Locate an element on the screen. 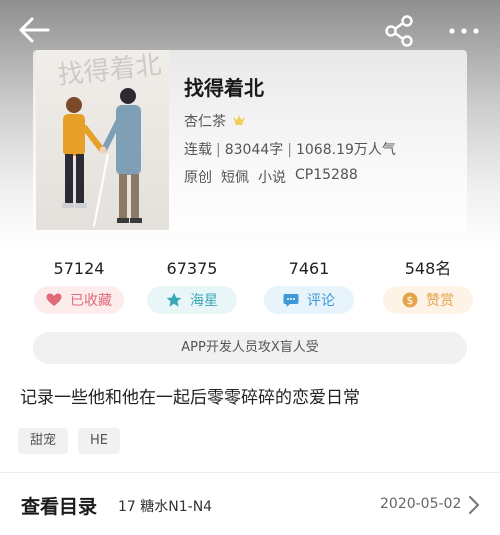 The image size is (500, 535). book-stats: 连载 | 83044字 | 1068.19万人气 is located at coordinates (290, 150).